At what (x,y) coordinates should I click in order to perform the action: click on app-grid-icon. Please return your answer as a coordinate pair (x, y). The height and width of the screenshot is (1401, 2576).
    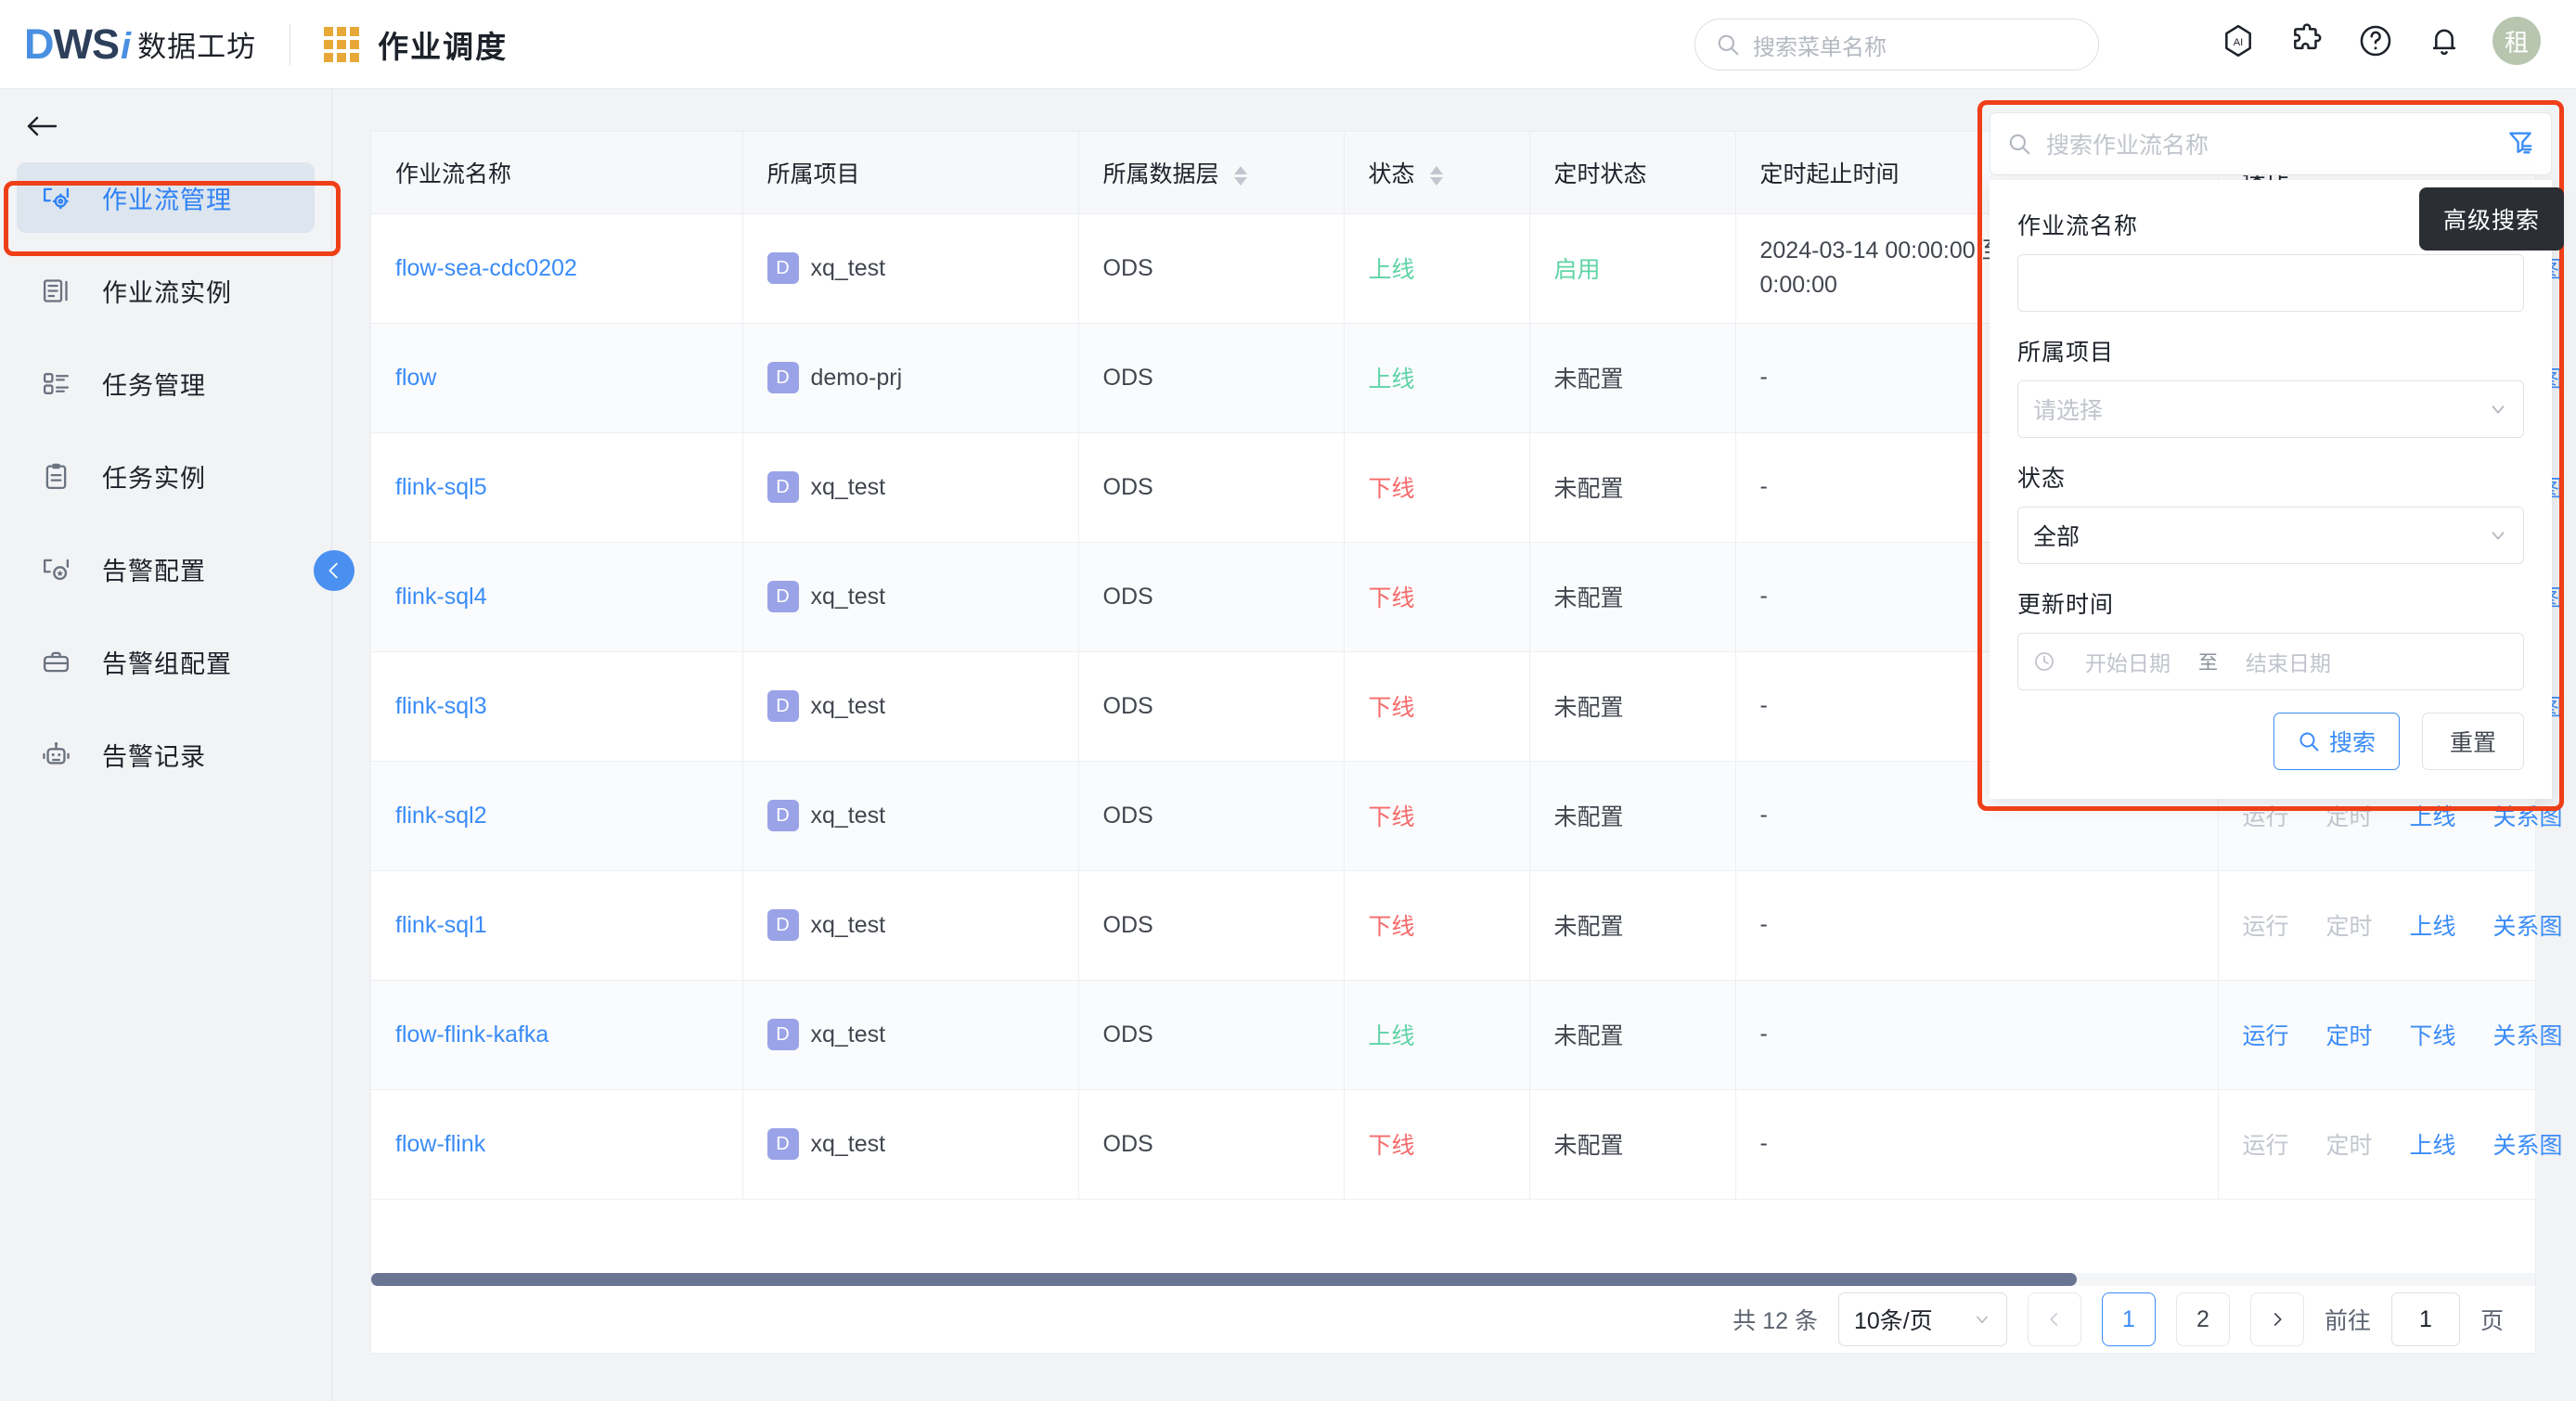
    Looking at the image, I should click on (342, 44).